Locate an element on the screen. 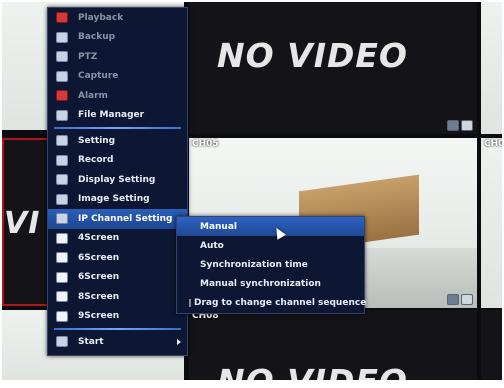 This screenshot has width=504, height=388. capture-icon is located at coordinates (62, 76).